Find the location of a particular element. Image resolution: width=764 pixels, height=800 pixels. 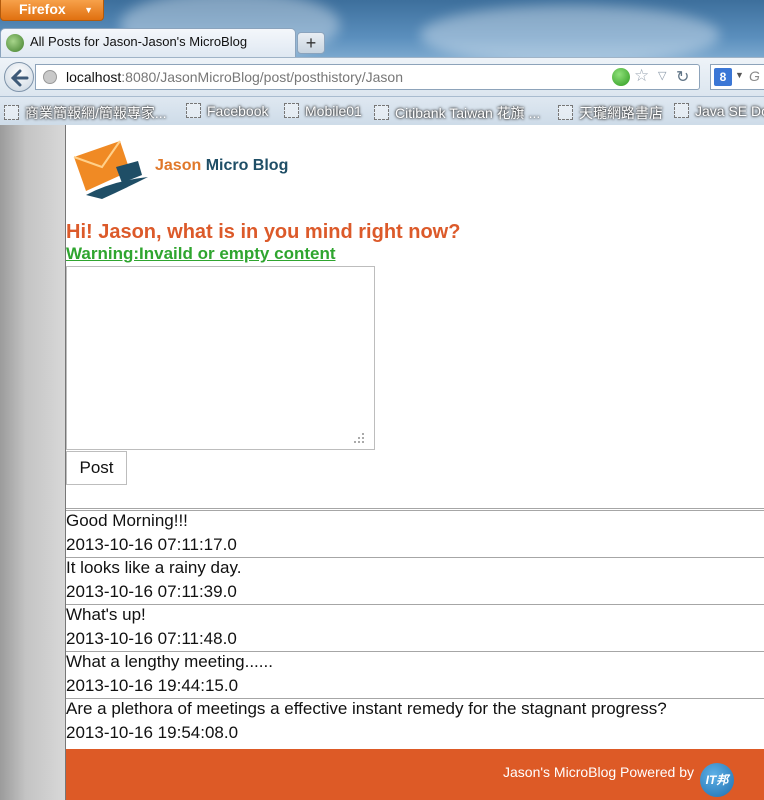

bookmark-item: 天瓏網路書店 is located at coordinates (610, 113).